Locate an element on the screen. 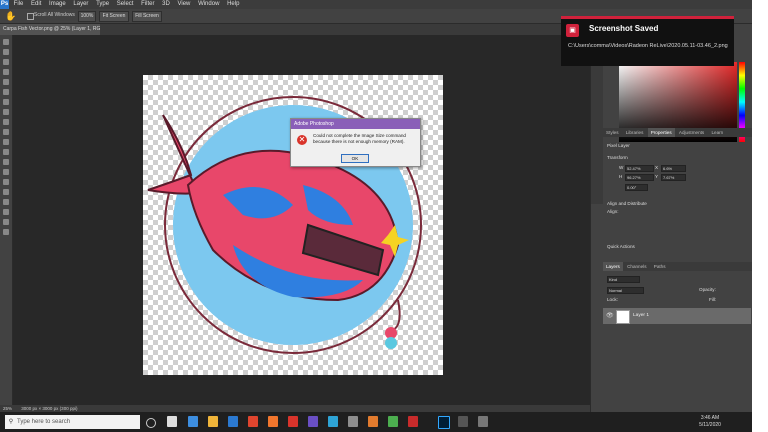  blur-tool-icon is located at coordinates (6, 162).